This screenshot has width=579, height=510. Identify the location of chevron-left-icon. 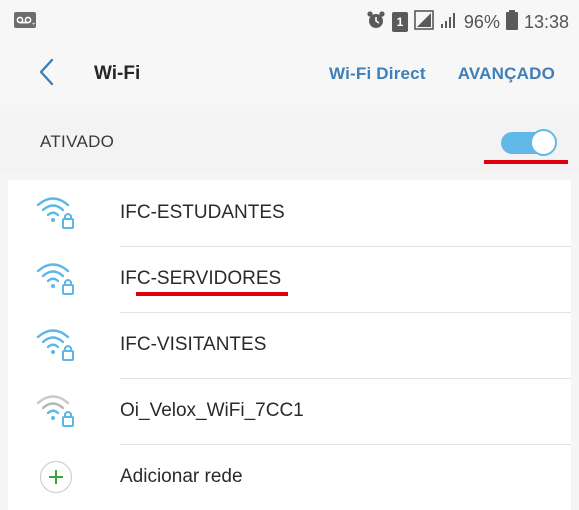
(46, 74).